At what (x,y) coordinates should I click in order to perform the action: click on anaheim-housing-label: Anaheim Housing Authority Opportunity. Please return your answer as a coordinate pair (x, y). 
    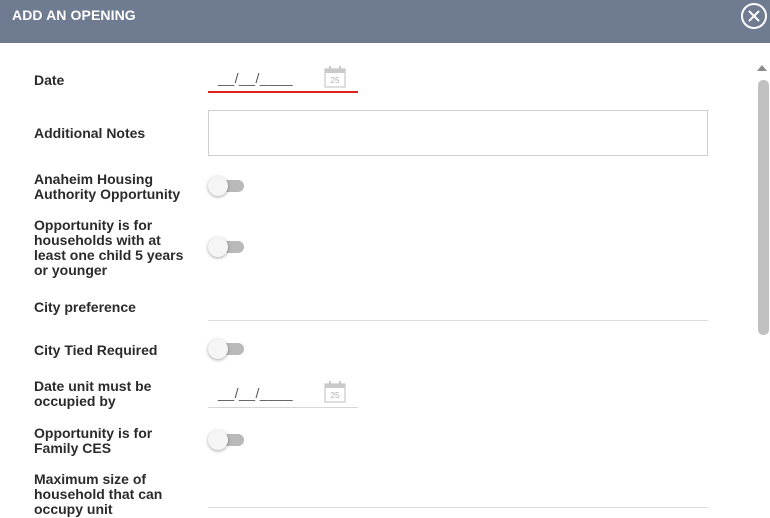
    Looking at the image, I should click on (107, 186).